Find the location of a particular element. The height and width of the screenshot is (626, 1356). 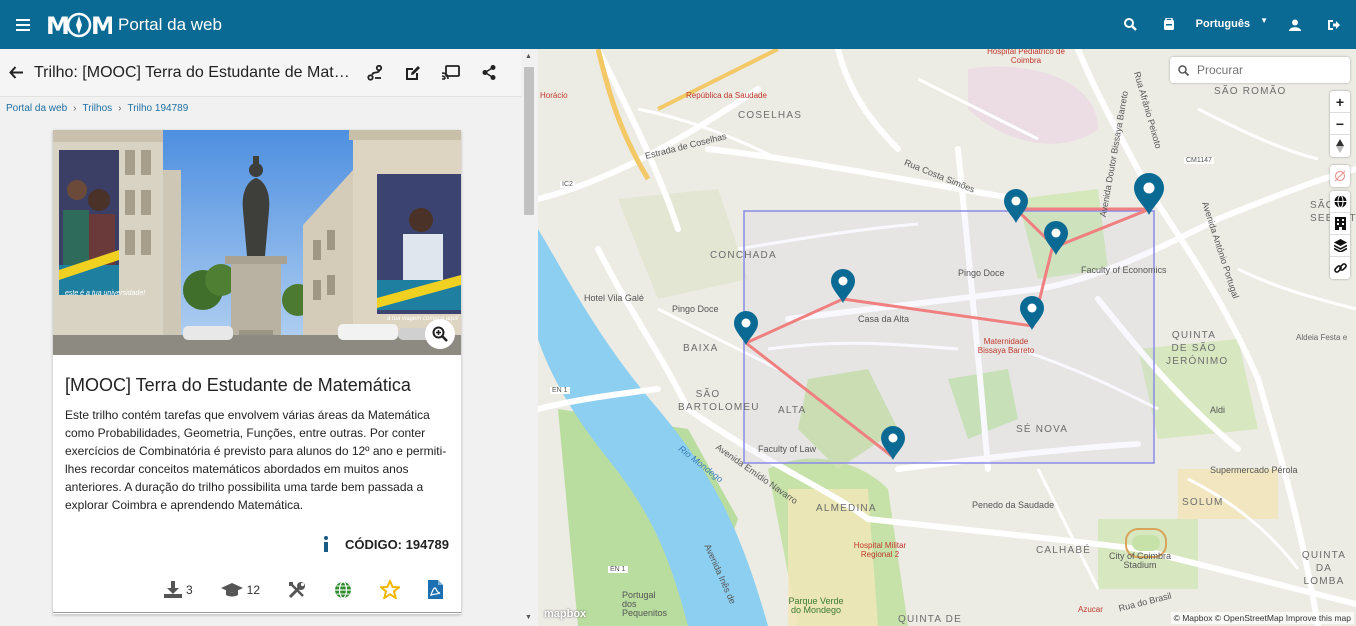

download-count: 3 is located at coordinates (178, 589).